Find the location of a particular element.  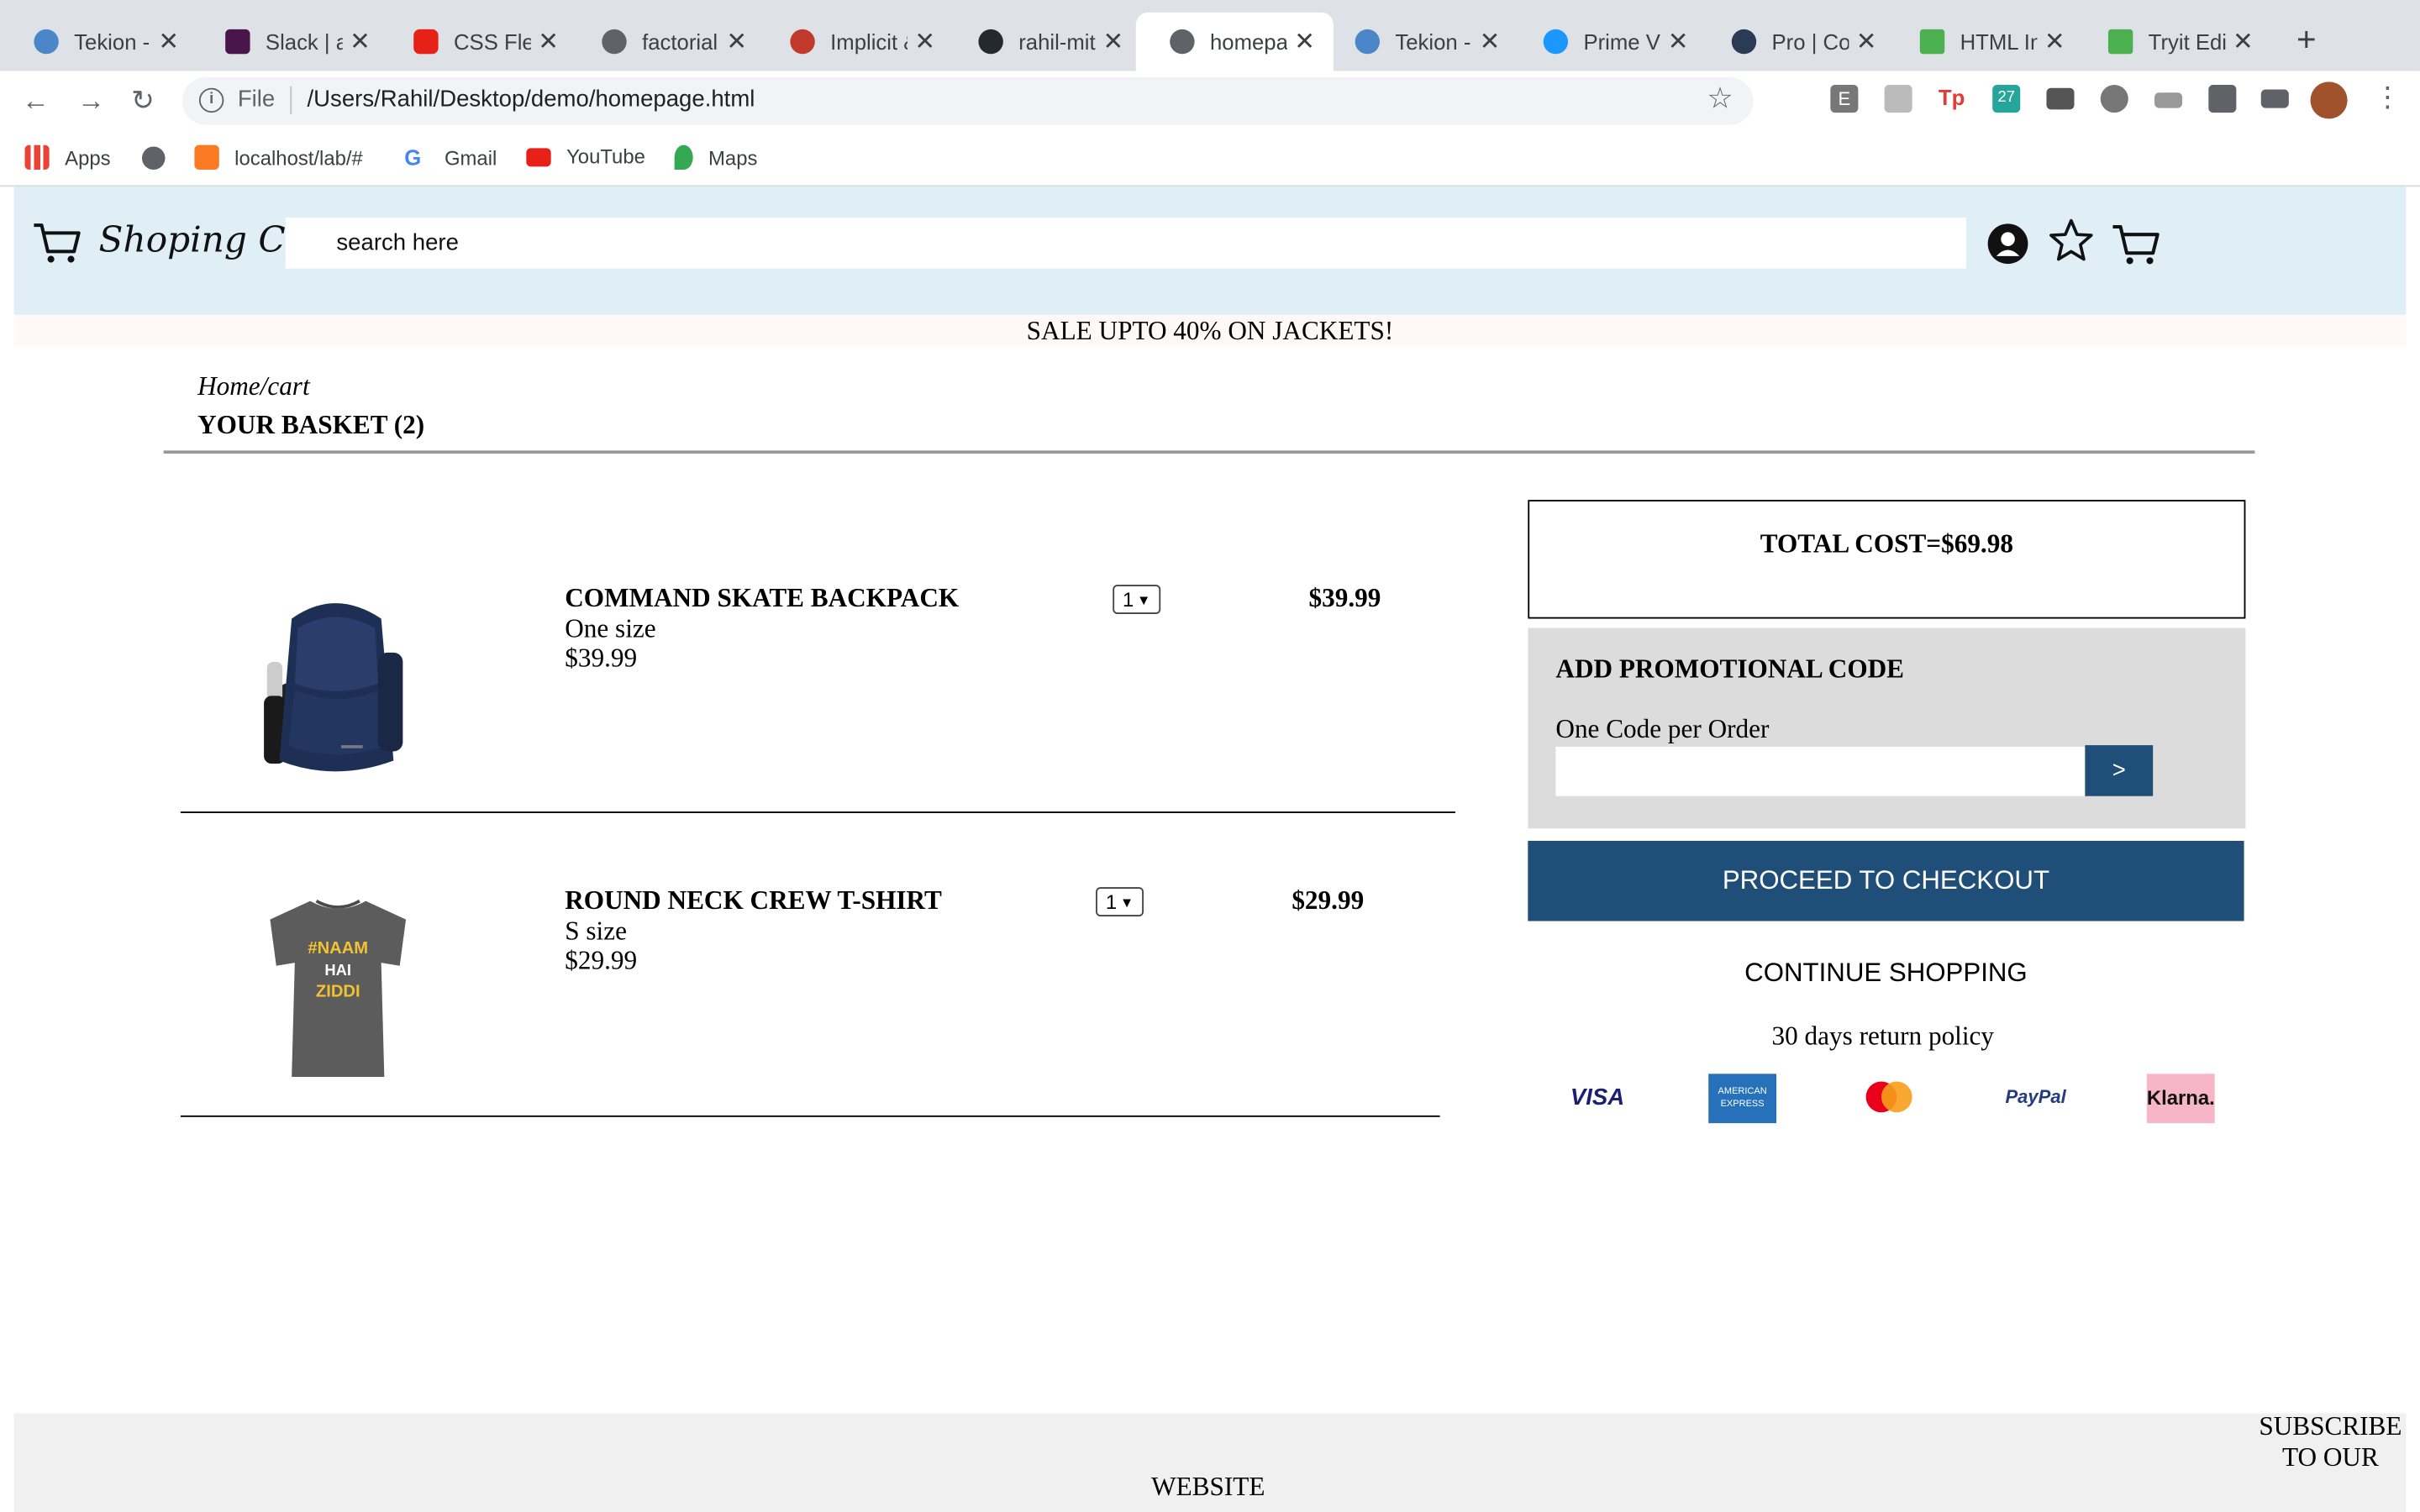

back-icon: ← is located at coordinates (36, 101).